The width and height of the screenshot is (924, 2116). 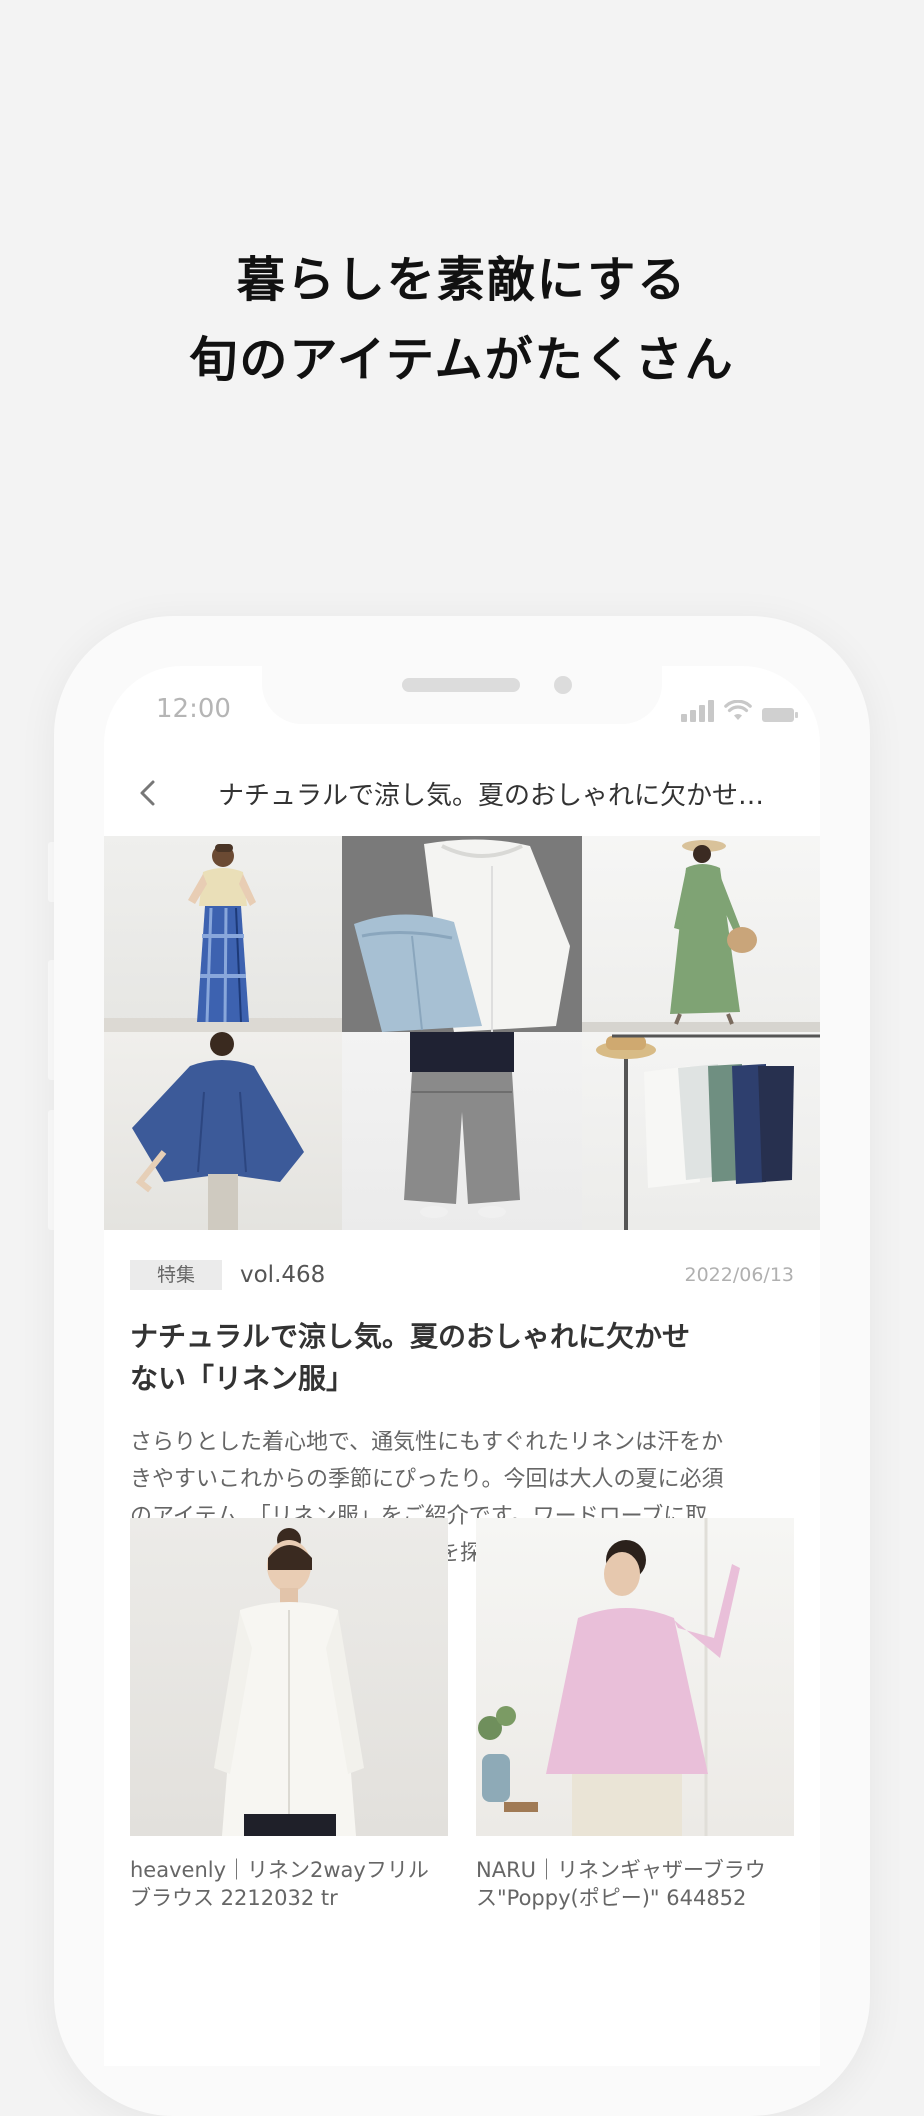 I want to click on feature-photo-plaid-skirt, so click(x=223, y=934).